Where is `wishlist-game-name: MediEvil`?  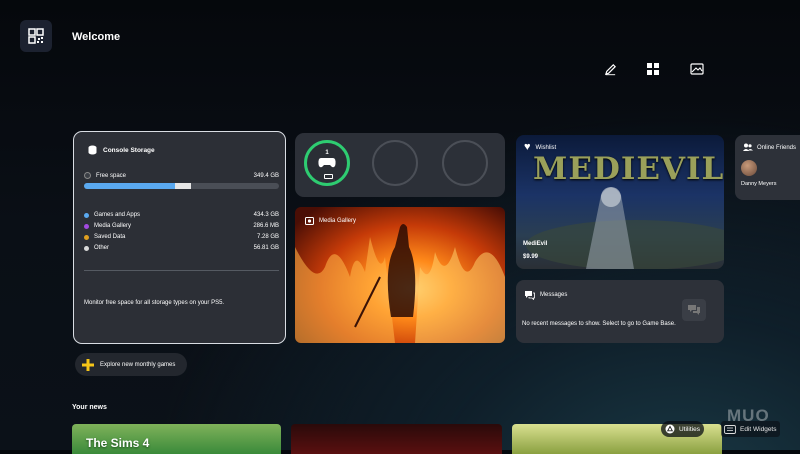 wishlist-game-name: MediEvil is located at coordinates (535, 244).